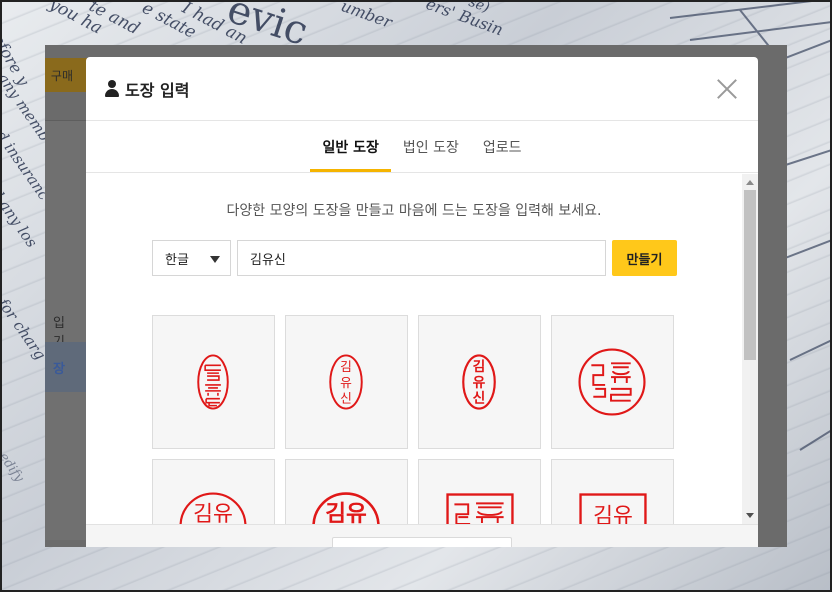 Image resolution: width=832 pixels, height=592 pixels. I want to click on scroll-down-arrow-icon, so click(750, 515).